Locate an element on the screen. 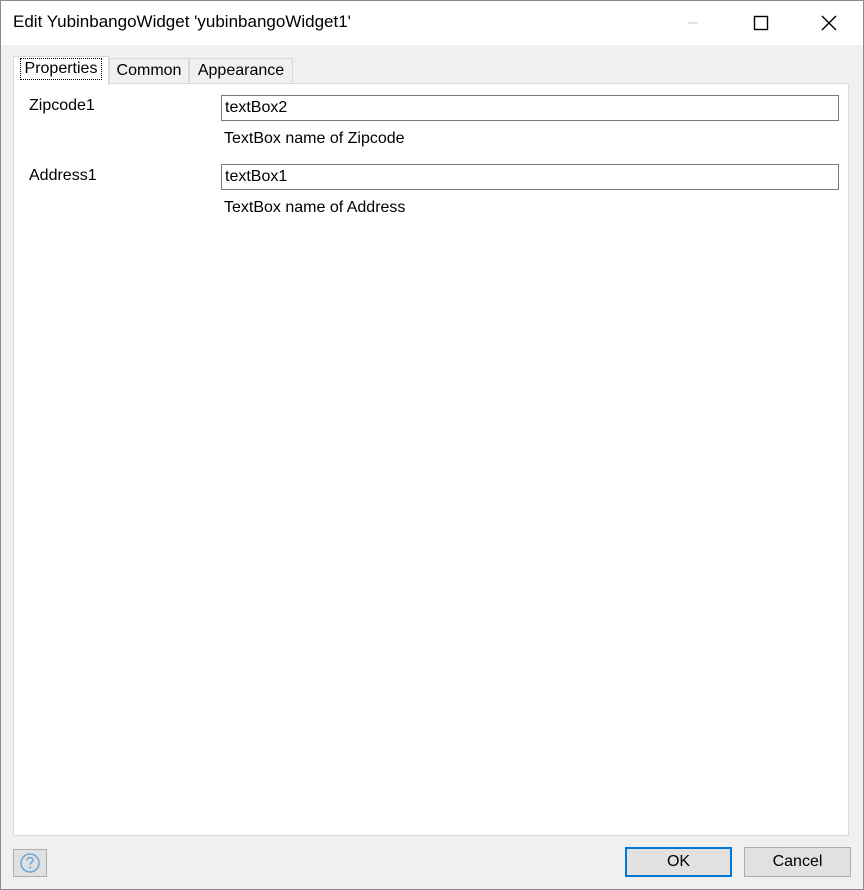  help-icon is located at coordinates (30, 863).